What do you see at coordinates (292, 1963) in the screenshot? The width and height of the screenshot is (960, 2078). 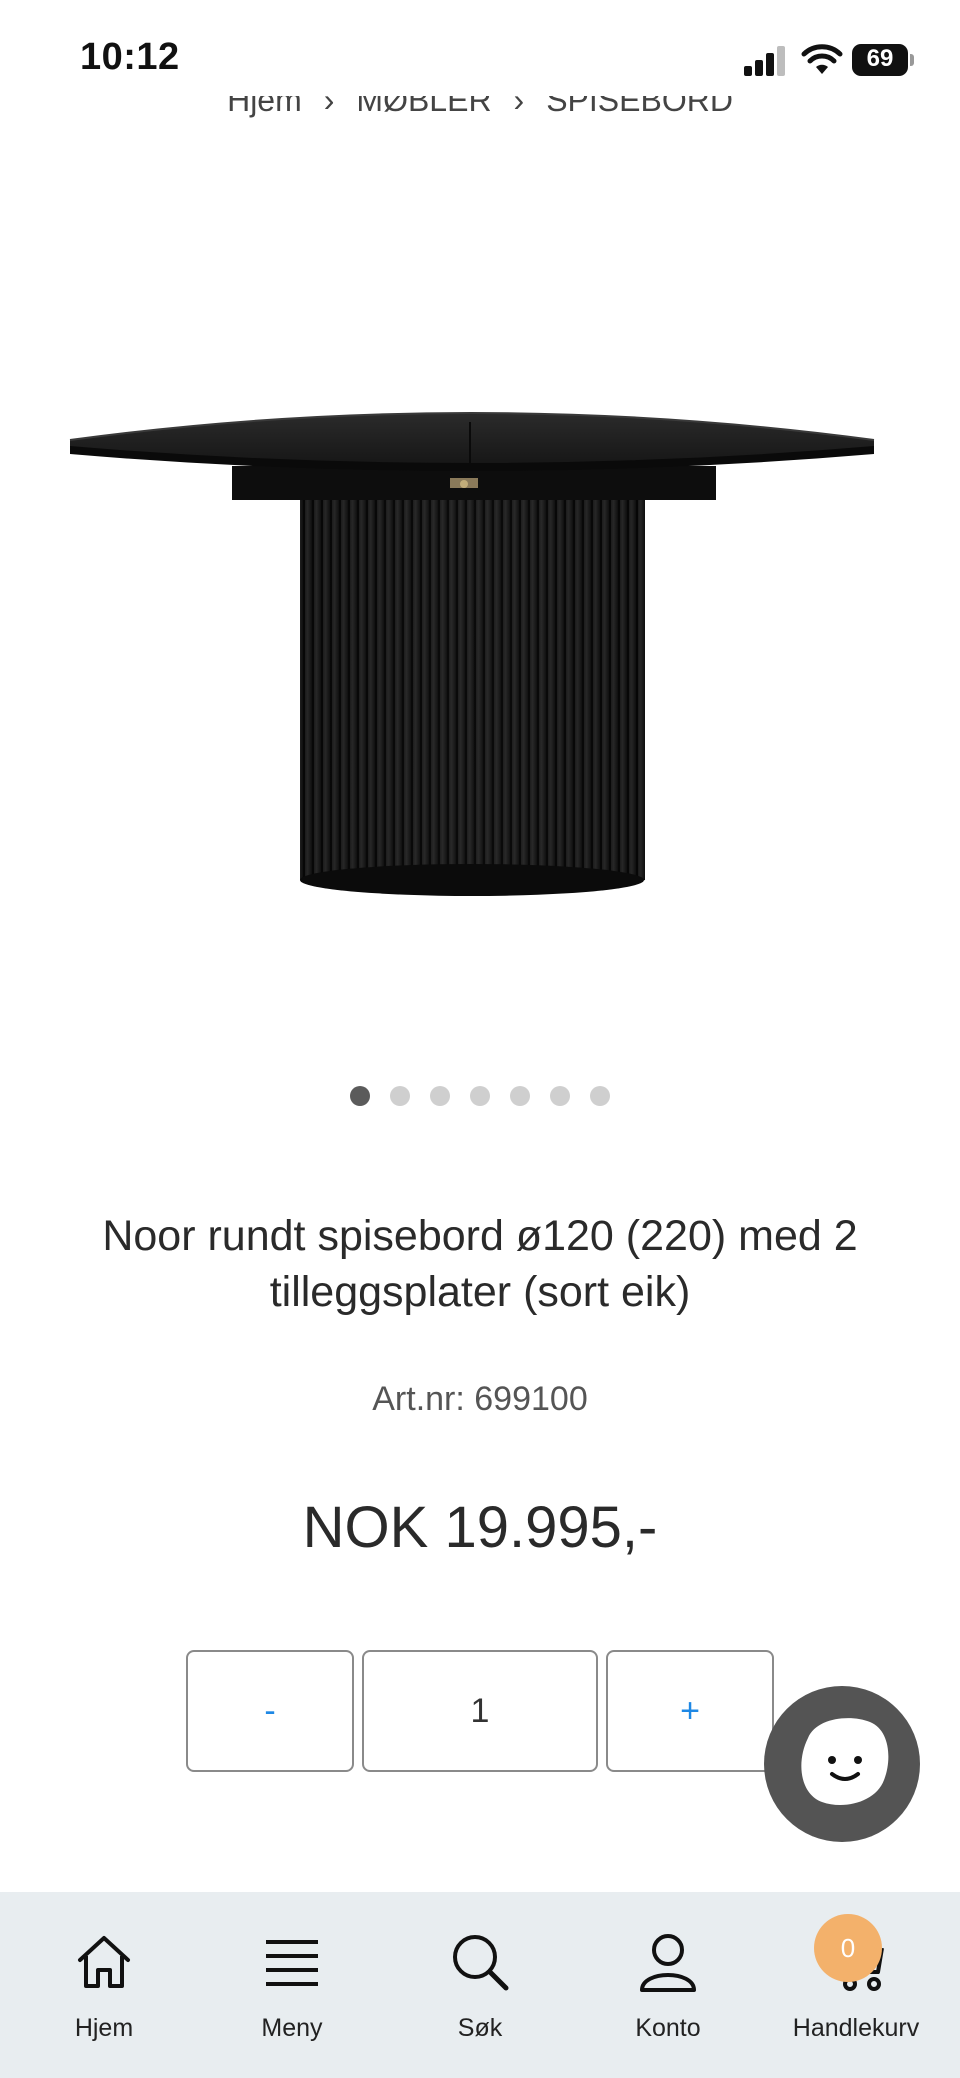 I see `menu-icon` at bounding box center [292, 1963].